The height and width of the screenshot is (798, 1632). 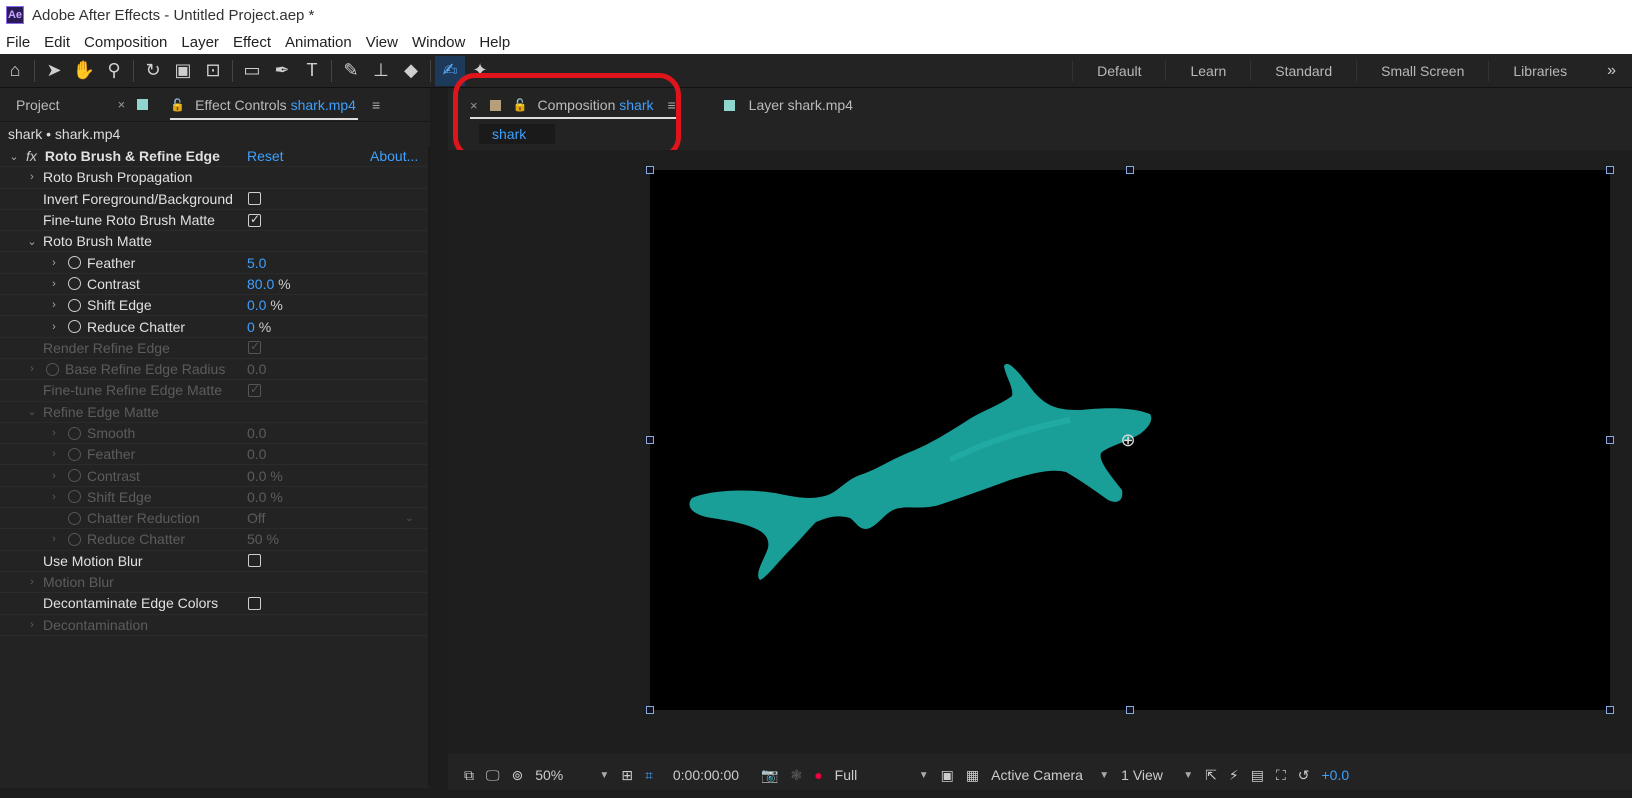 What do you see at coordinates (122, 104) in the screenshot?
I see `close-icon: ×` at bounding box center [122, 104].